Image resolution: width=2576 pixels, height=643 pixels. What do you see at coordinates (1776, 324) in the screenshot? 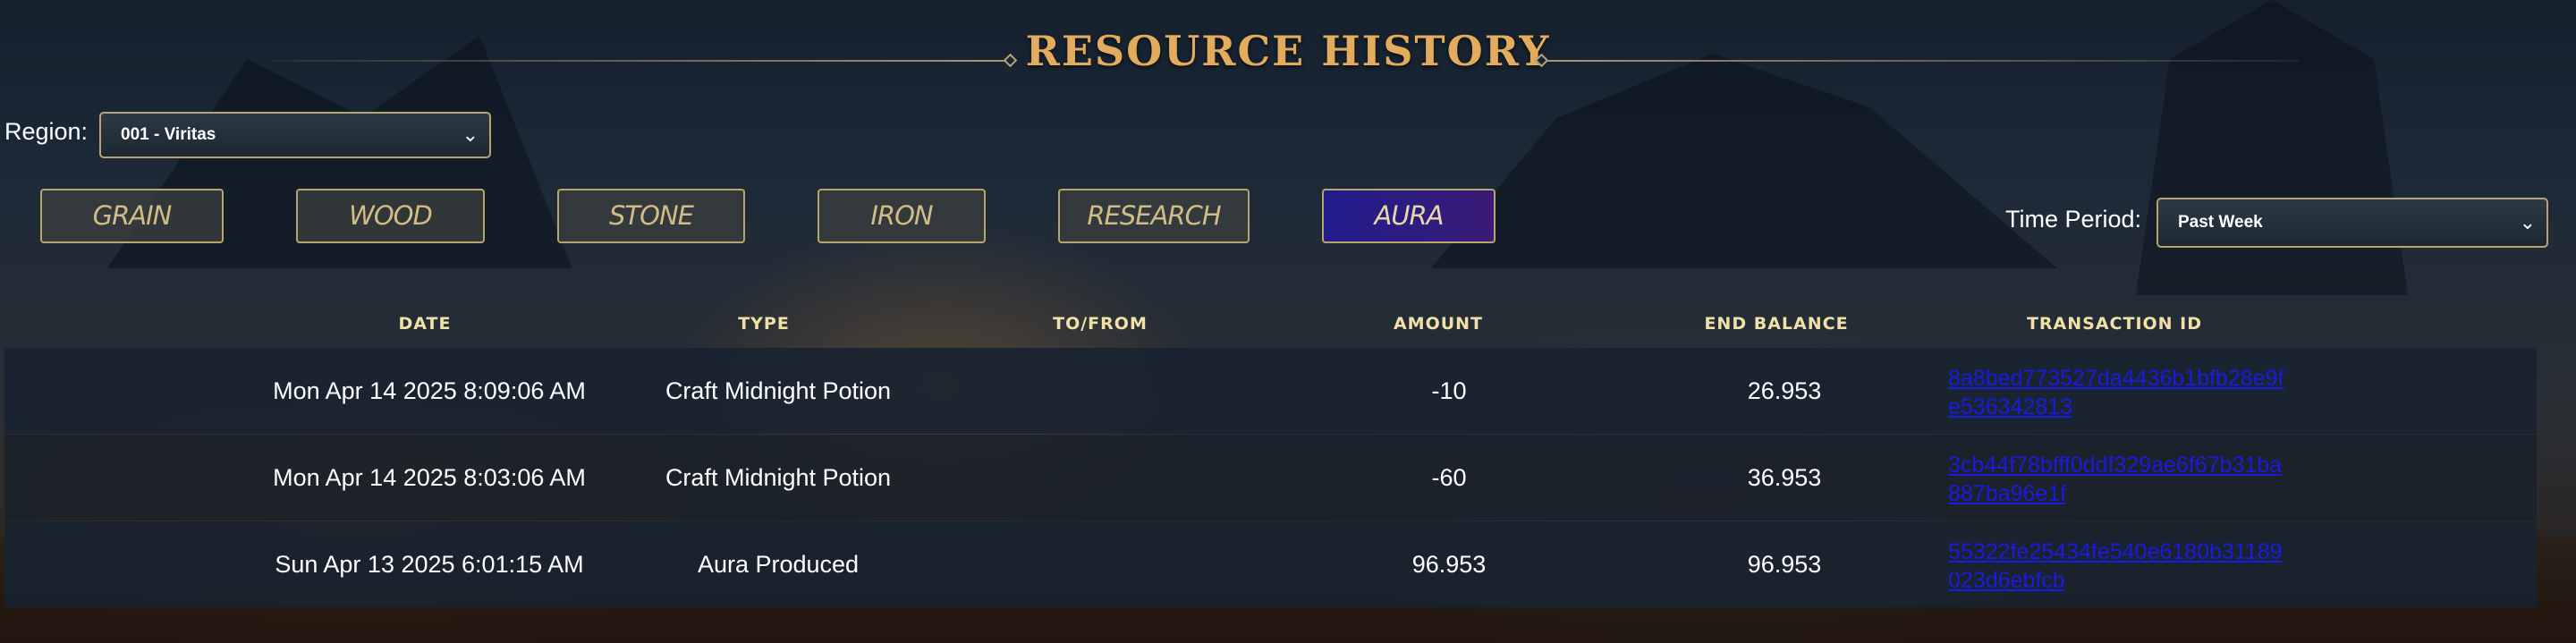
I see `column-header-end-balance: END BALANCE` at bounding box center [1776, 324].